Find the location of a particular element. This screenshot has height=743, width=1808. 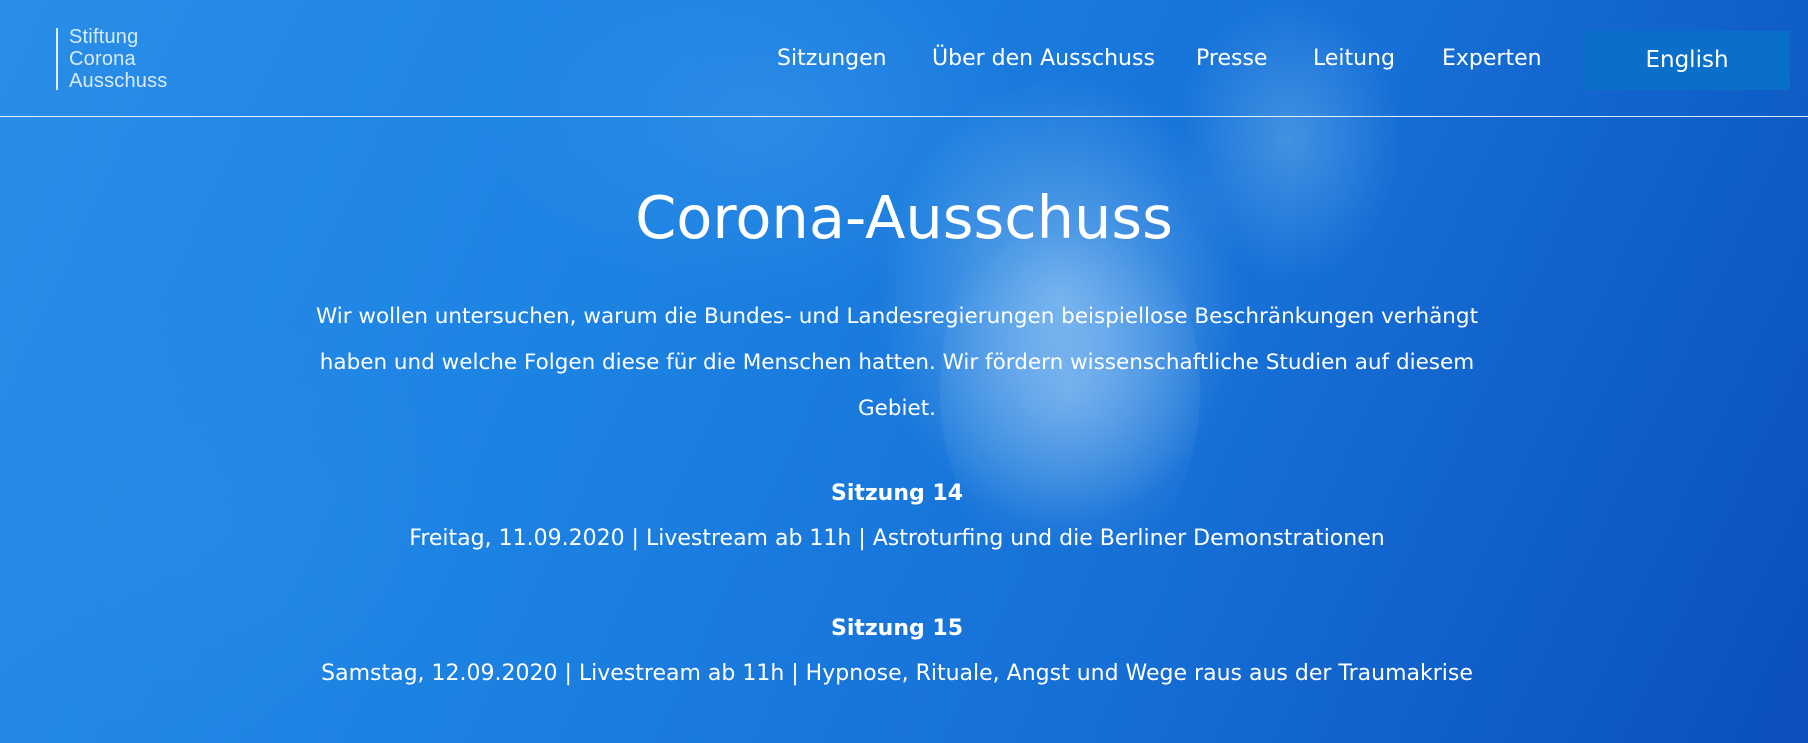

nav-item-leitung: Leitung is located at coordinates (1354, 59).